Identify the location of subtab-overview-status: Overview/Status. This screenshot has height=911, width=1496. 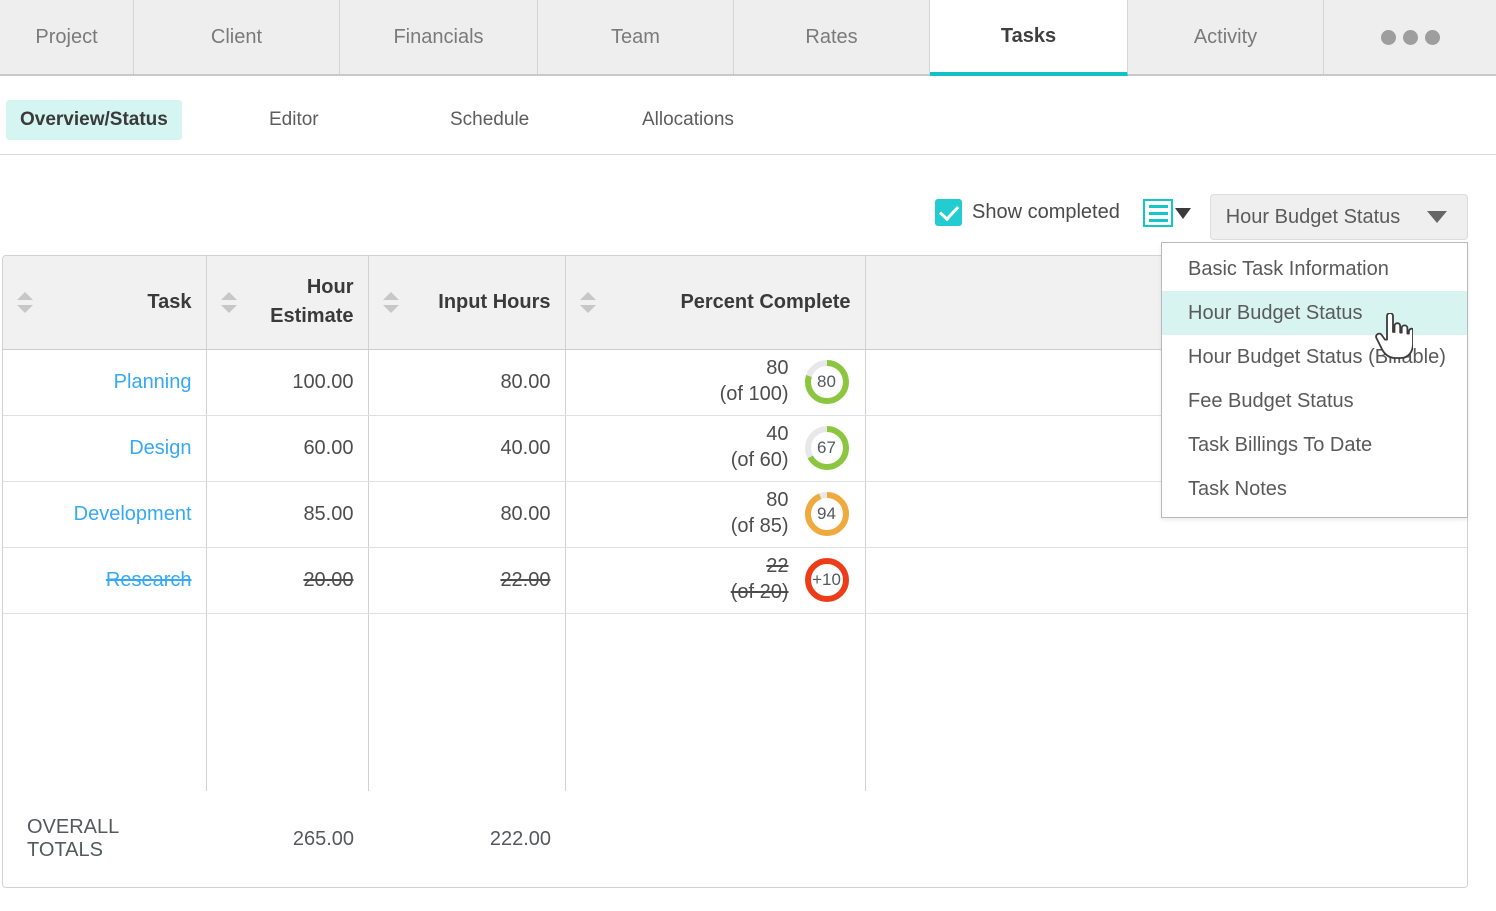
(94, 120).